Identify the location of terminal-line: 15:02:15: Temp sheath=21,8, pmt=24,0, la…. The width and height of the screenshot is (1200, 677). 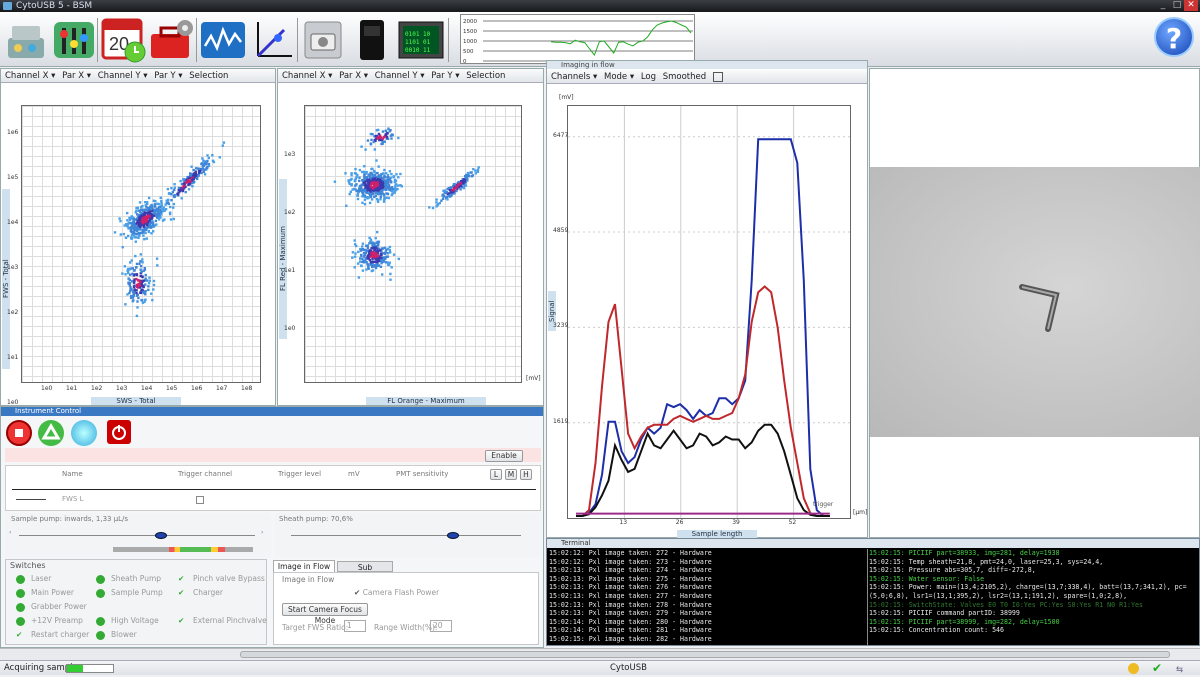
(986, 561).